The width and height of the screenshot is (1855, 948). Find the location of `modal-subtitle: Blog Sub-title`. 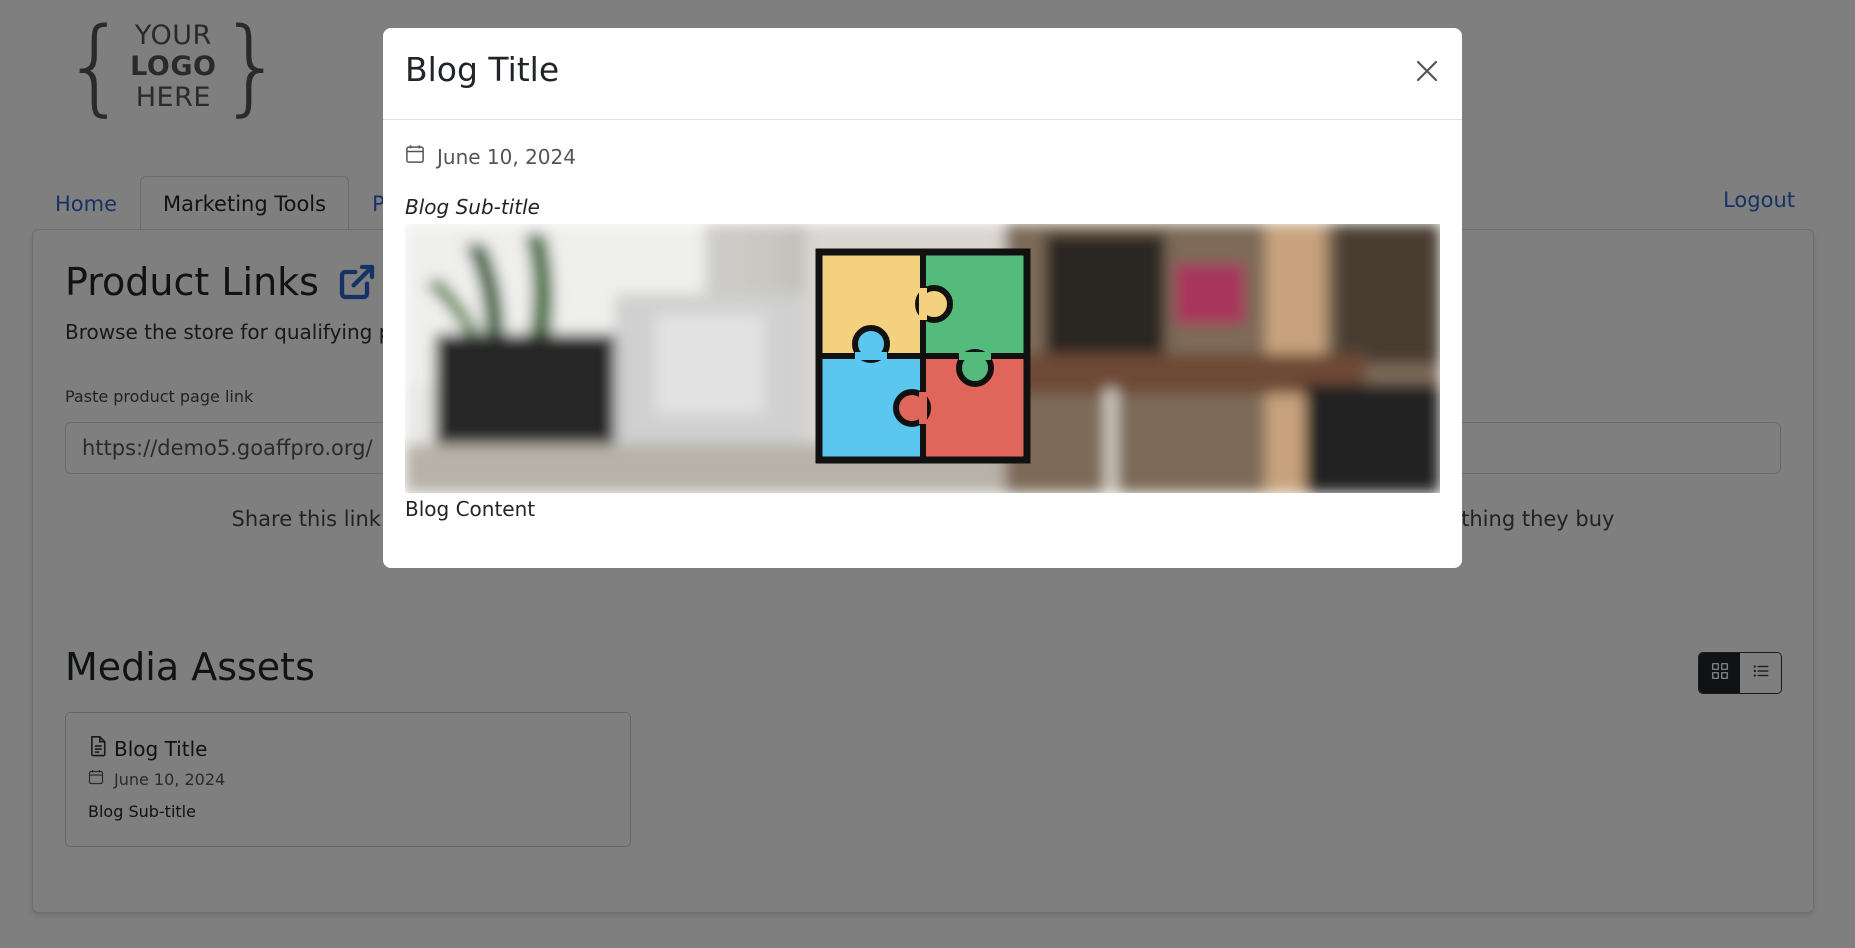

modal-subtitle: Blog Sub-title is located at coordinates (472, 207).